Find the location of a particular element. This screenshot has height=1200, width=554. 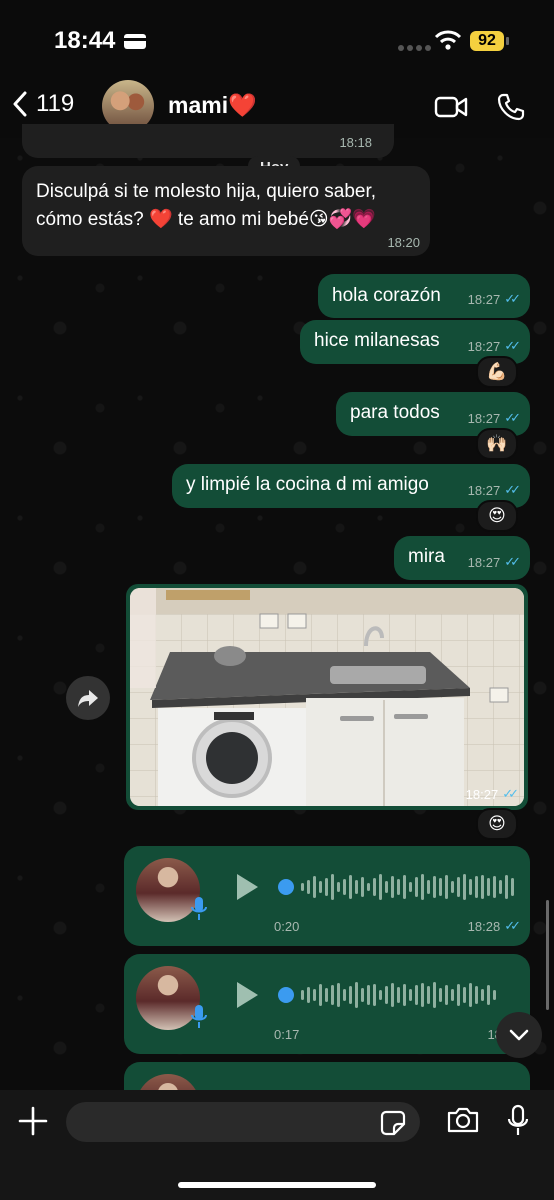

forward-button is located at coordinates (88, 698).